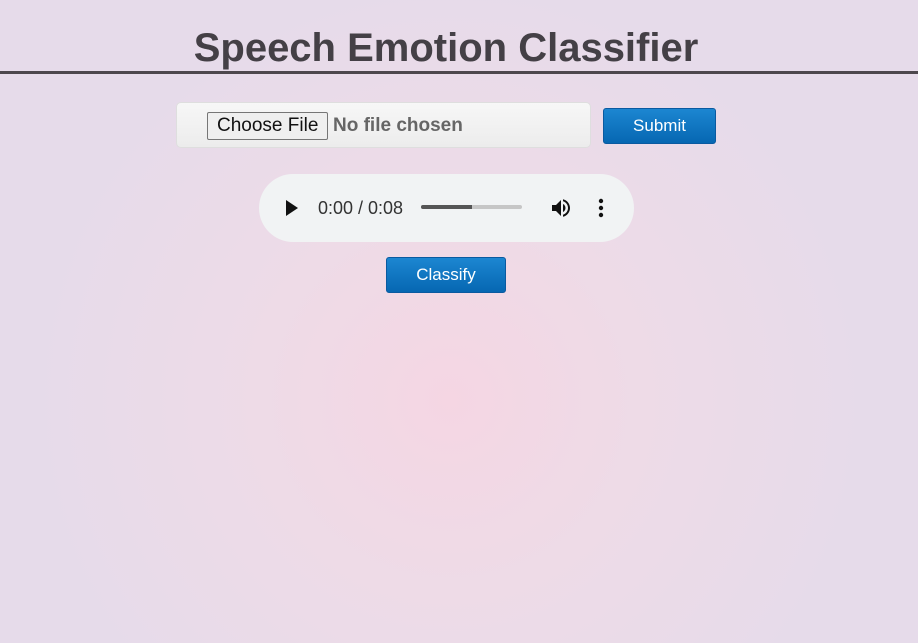 The image size is (918, 643). Describe the element at coordinates (601, 208) in the screenshot. I see `more-options-icon` at that location.